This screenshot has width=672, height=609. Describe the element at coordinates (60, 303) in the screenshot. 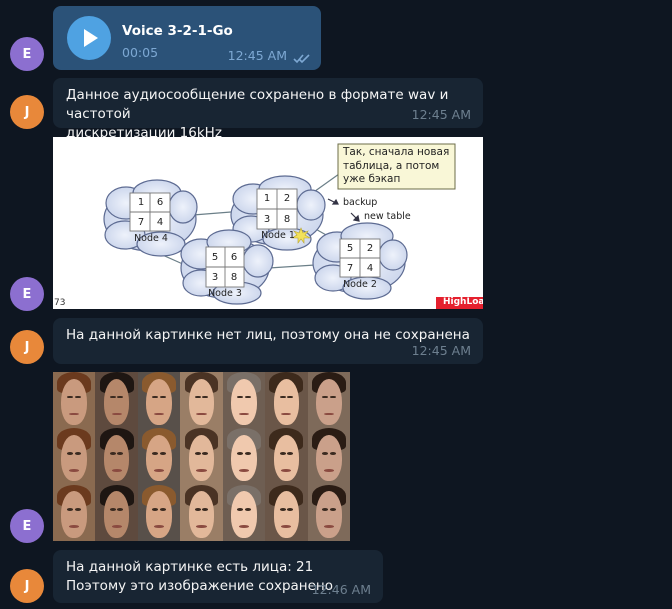

I see `page-number: 73` at that location.